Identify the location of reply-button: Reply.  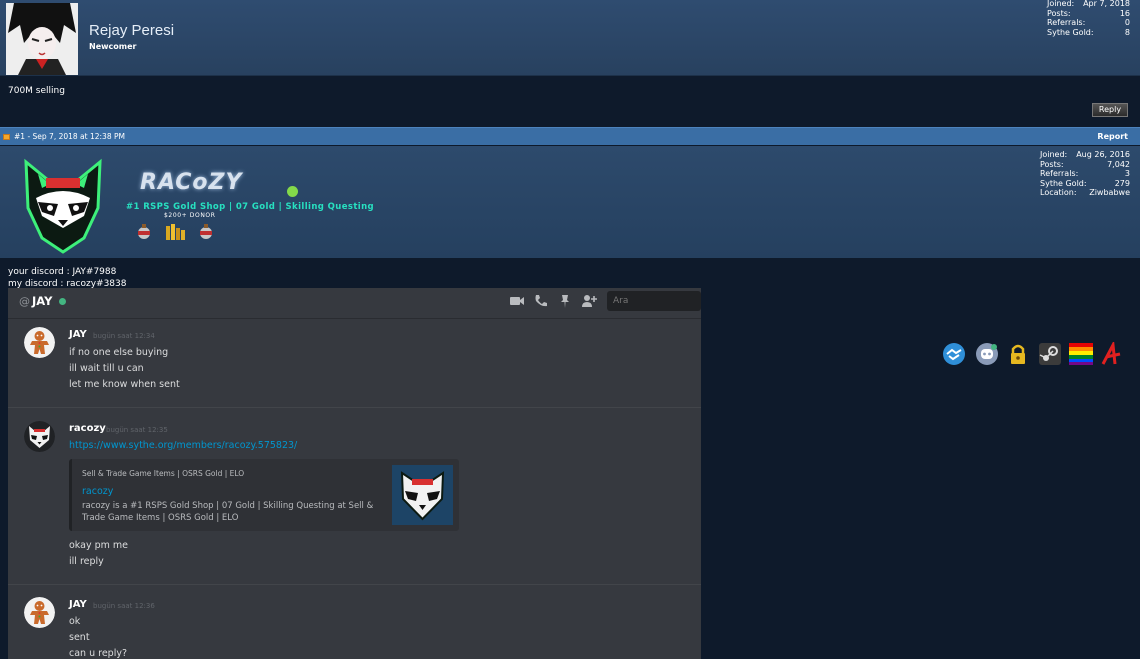
(1110, 110).